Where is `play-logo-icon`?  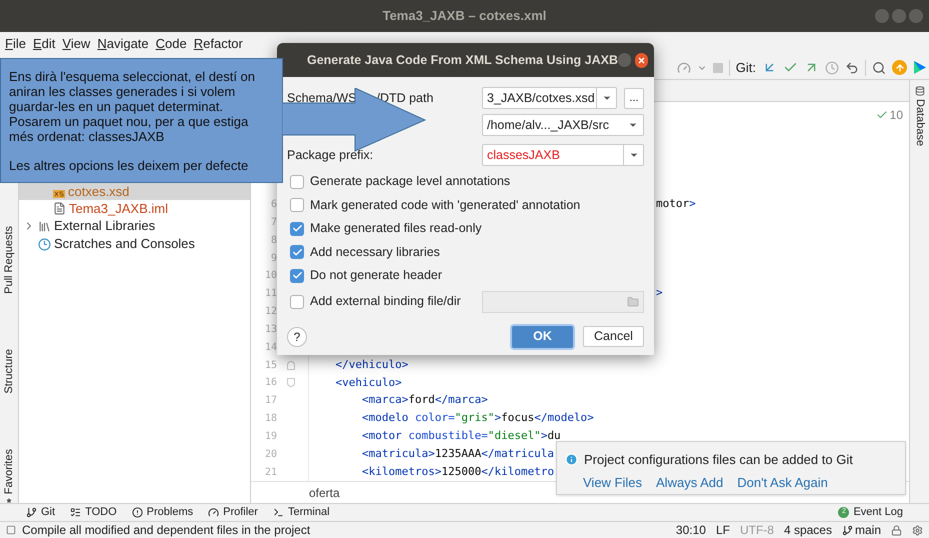
play-logo-icon is located at coordinates (920, 67).